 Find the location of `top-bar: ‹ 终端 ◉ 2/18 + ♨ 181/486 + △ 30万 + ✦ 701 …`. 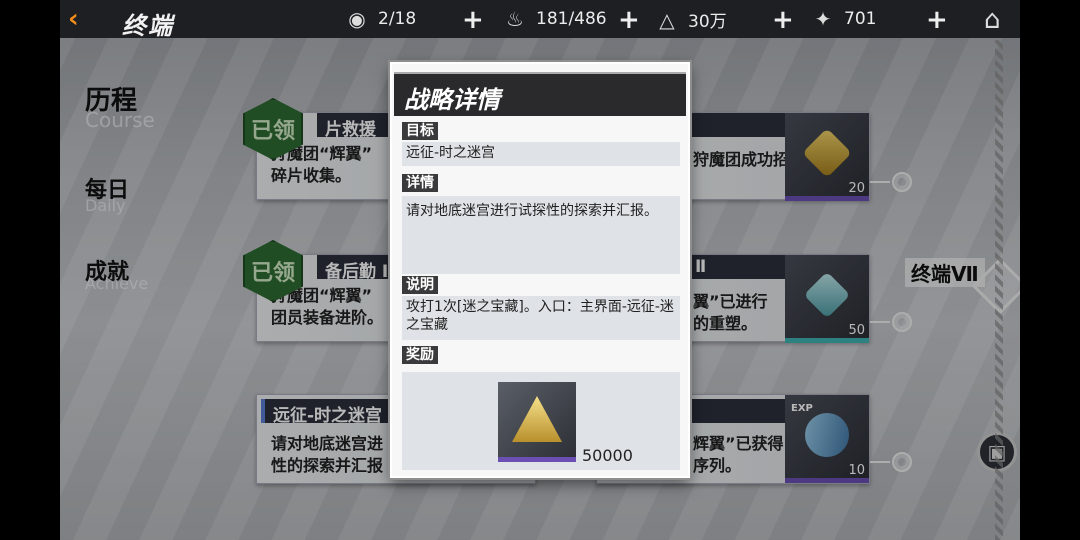

top-bar: ‹ 终端 ◉ 2/18 + ♨ 181/486 + △ 30万 + ✦ 701 … is located at coordinates (540, 20).